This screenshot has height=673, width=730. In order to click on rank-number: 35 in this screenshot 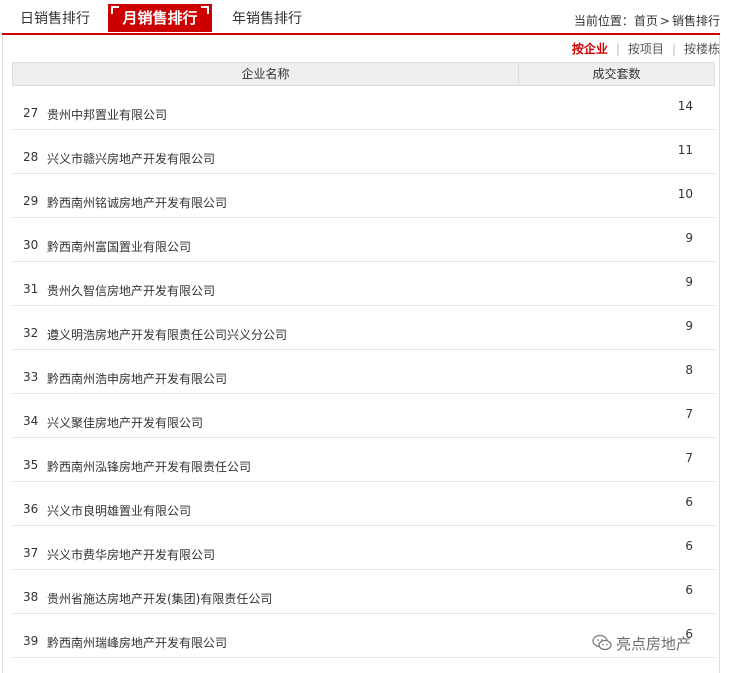, I will do `click(31, 465)`.